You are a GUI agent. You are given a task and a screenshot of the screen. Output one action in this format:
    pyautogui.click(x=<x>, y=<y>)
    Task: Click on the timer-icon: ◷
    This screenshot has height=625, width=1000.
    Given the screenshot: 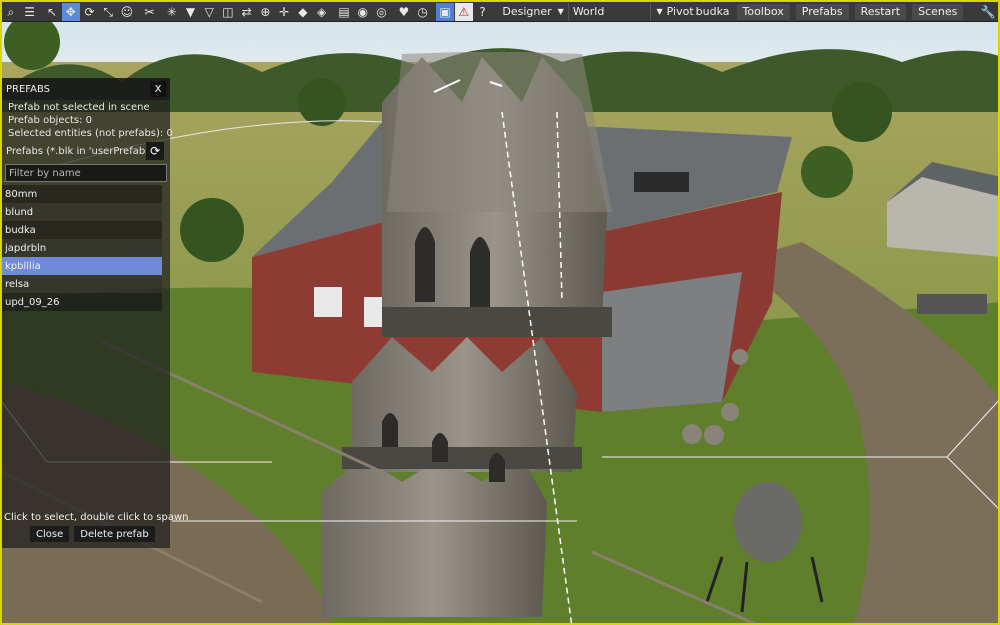 What is the action you would take?
    pyautogui.click(x=423, y=12)
    